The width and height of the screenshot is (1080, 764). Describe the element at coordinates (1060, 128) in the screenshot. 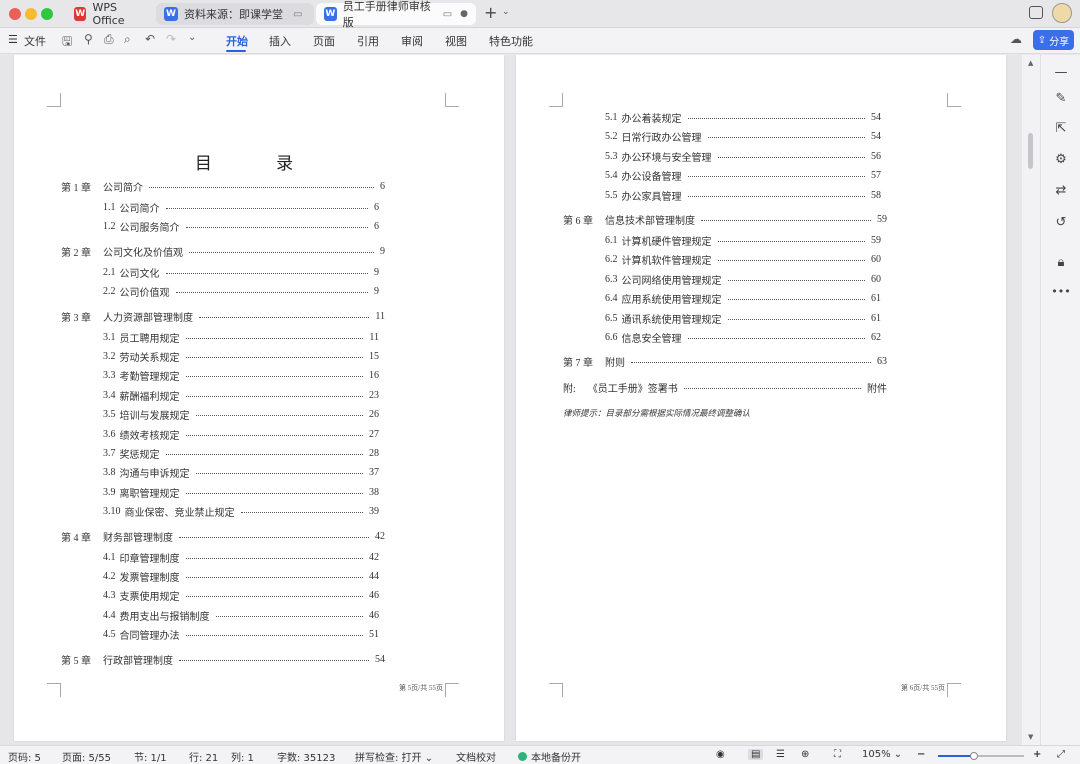

I see `select-cursor-icon: ⇱` at that location.